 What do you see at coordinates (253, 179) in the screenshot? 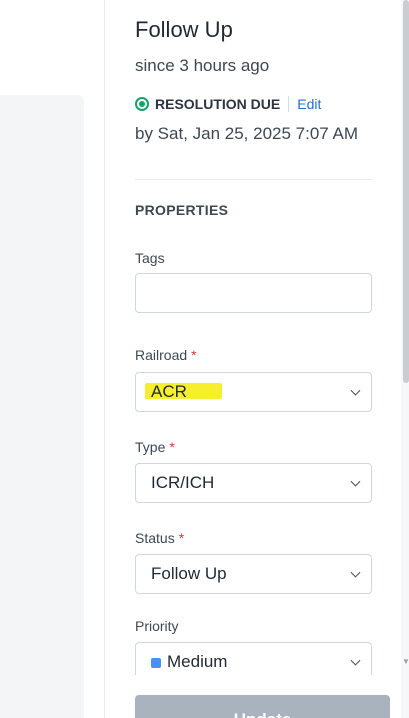
I see `section-divider` at bounding box center [253, 179].